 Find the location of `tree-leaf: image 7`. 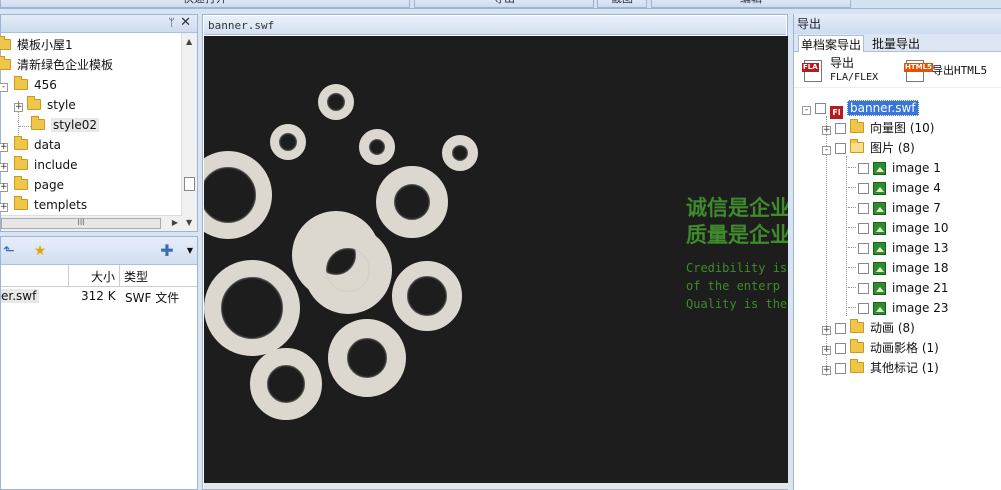

tree-leaf: image 7 is located at coordinates (894, 208).